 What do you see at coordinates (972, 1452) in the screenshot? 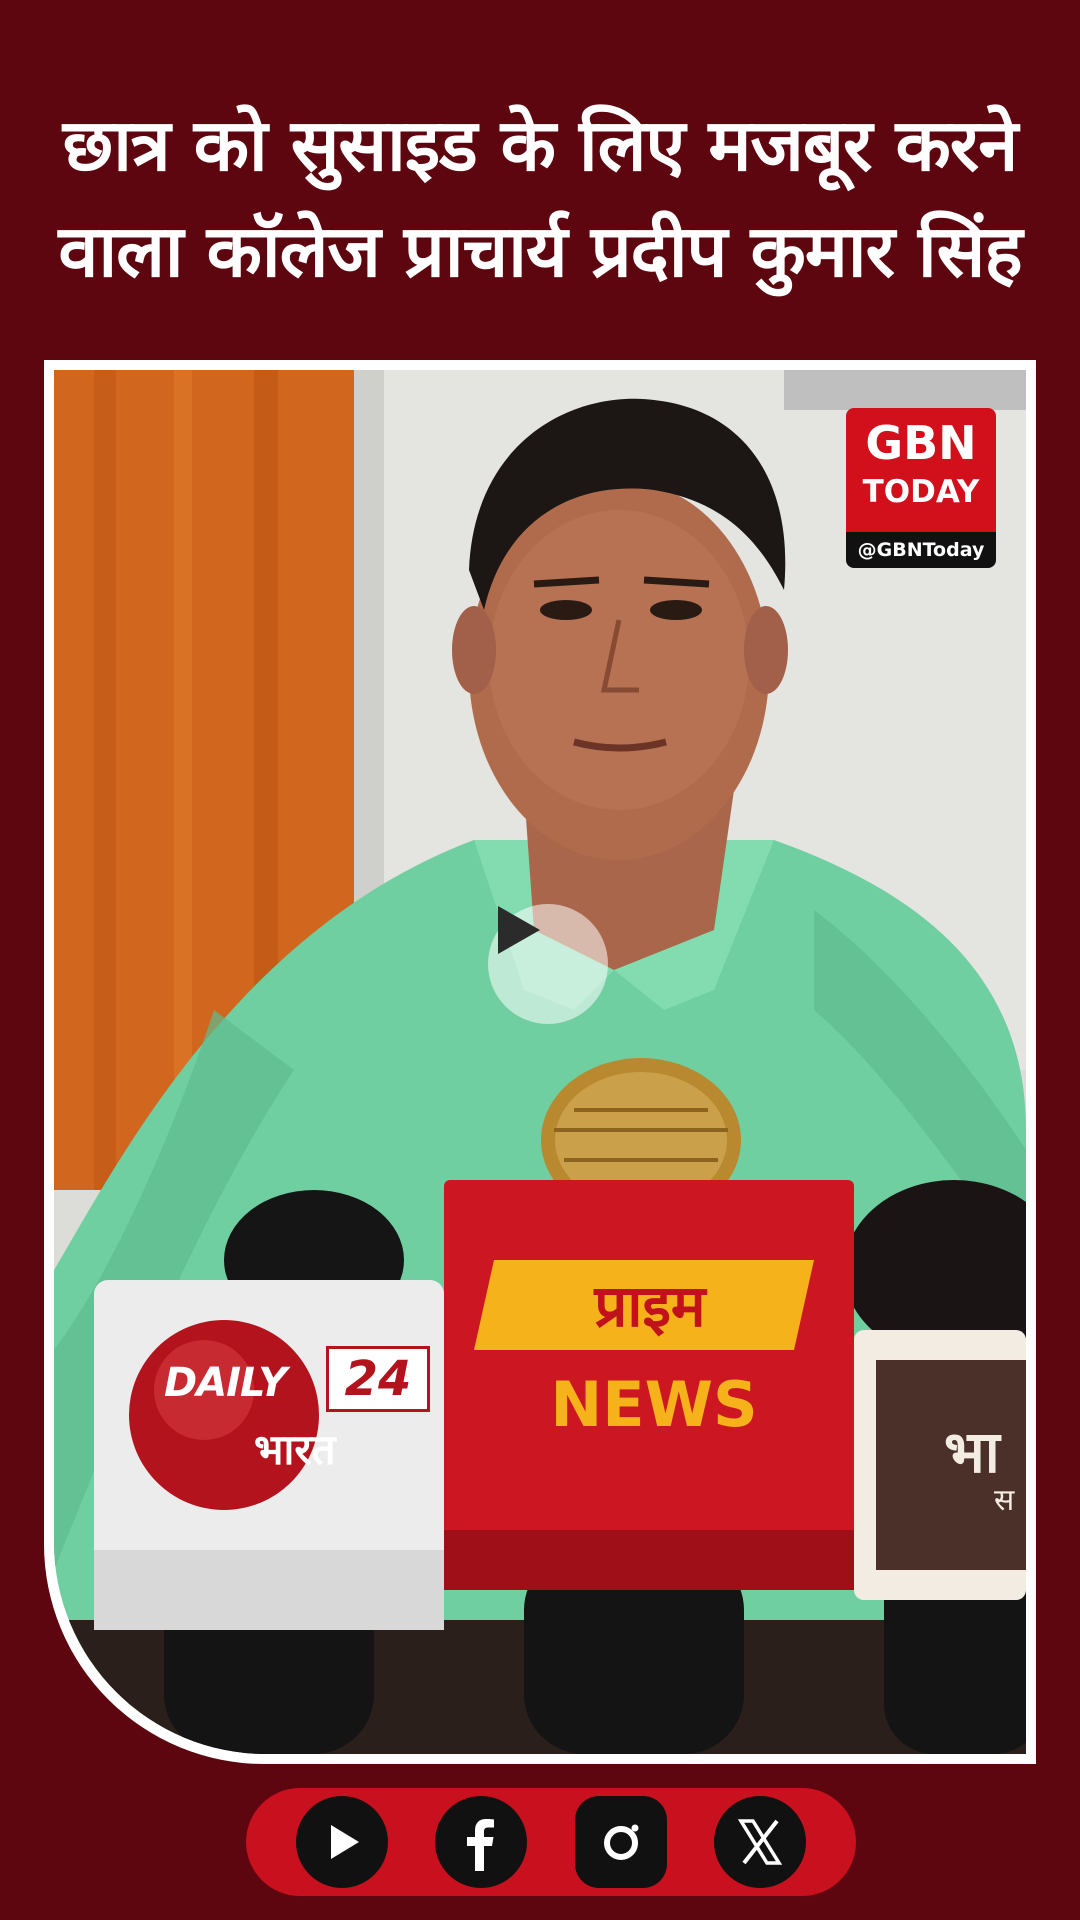
I see `mic-label-right: भा` at bounding box center [972, 1452].